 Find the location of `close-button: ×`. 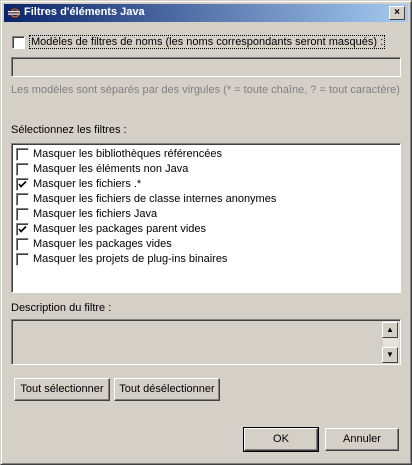

close-button: × is located at coordinates (397, 13).